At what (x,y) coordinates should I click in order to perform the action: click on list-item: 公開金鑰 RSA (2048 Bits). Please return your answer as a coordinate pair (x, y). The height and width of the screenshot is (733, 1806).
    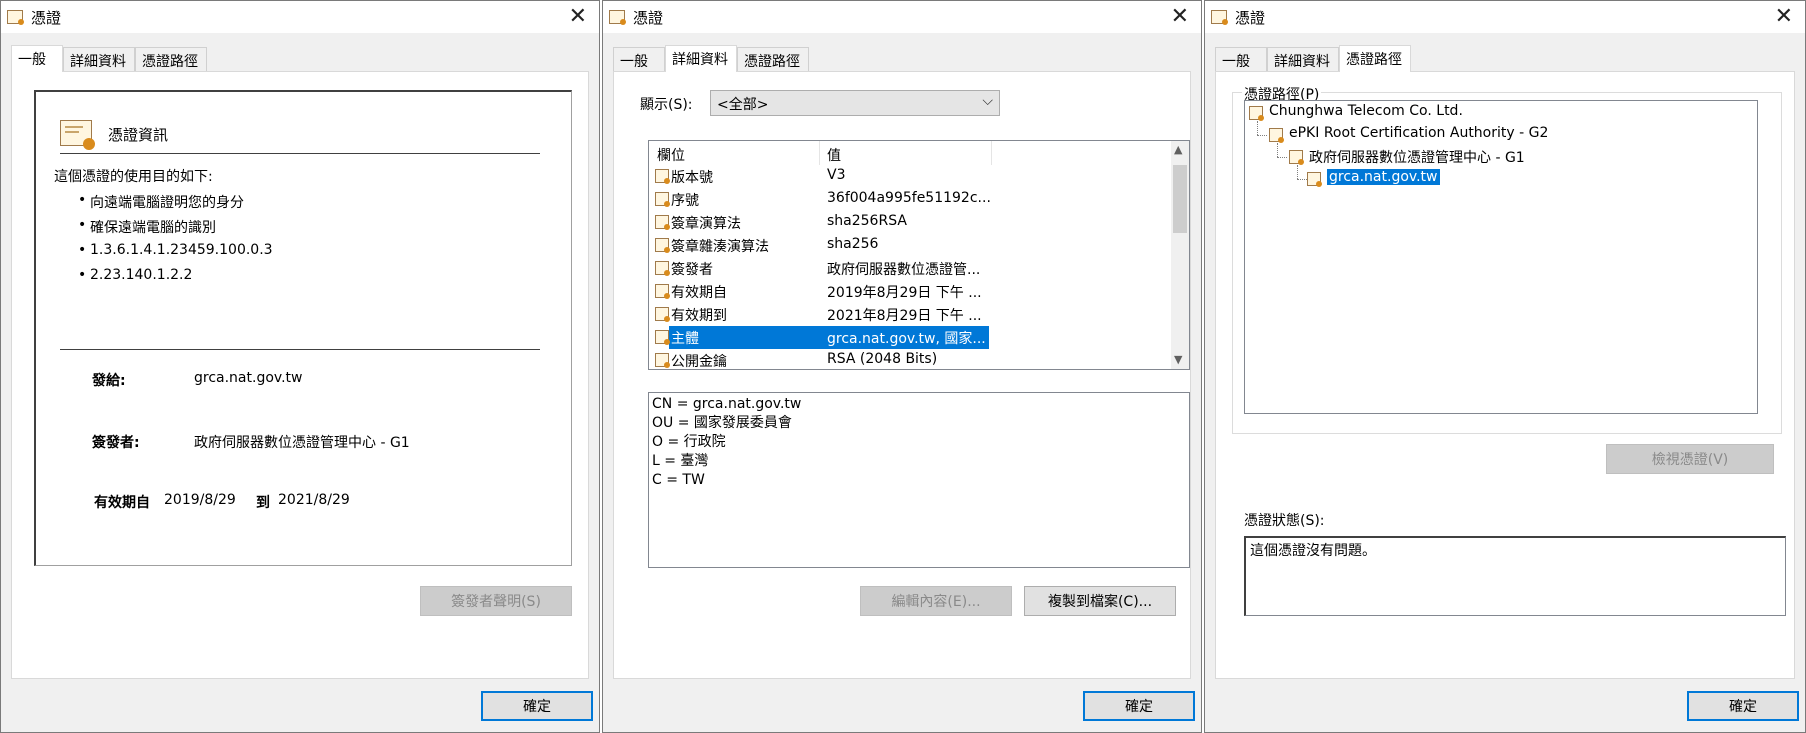
    Looking at the image, I should click on (909, 359).